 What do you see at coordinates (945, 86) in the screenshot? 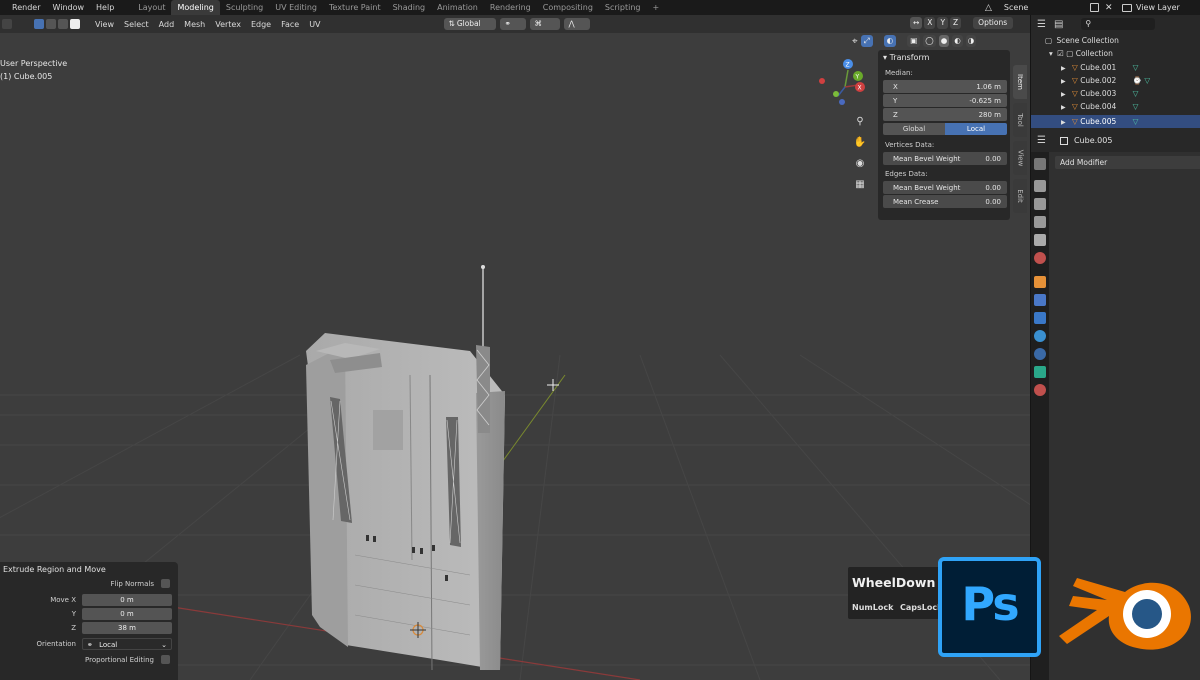
I see `median-x-field: X 1.06 m` at bounding box center [945, 86].